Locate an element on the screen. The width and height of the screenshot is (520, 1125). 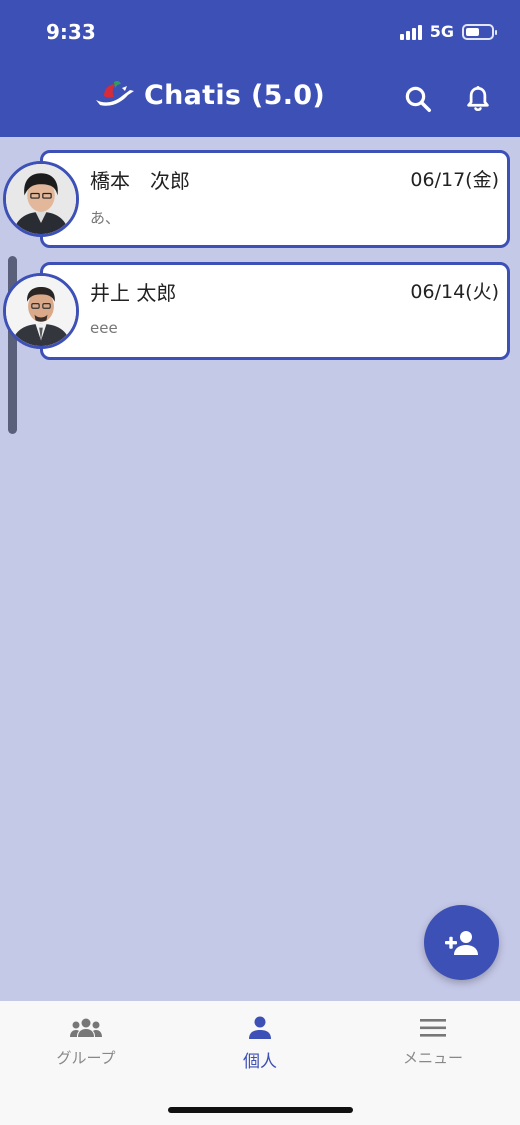
chat-date: 06/14(火) is located at coordinates (454, 292).